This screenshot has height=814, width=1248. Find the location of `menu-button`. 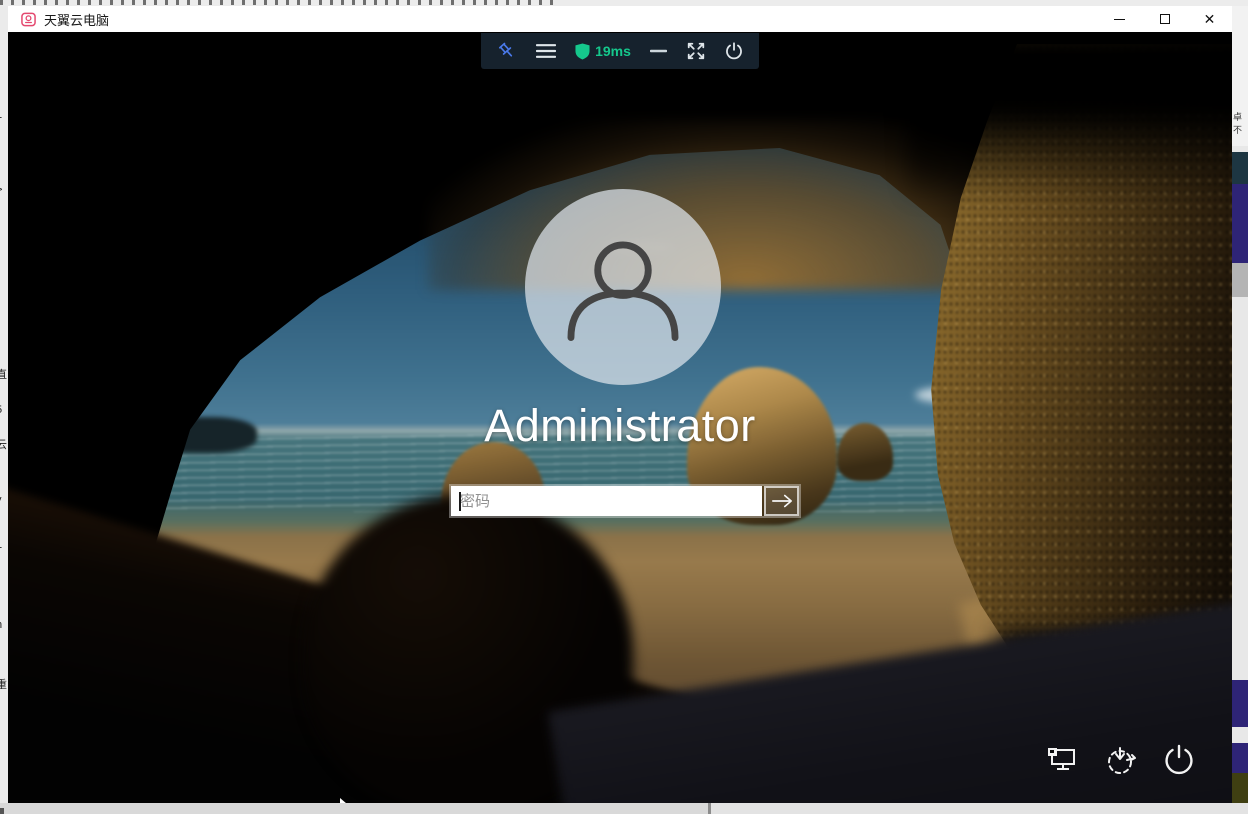

menu-button is located at coordinates (546, 51).